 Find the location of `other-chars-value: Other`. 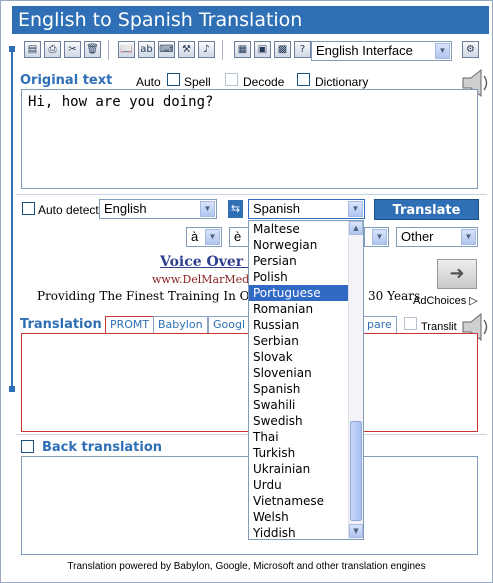

other-chars-value: Other is located at coordinates (417, 236).